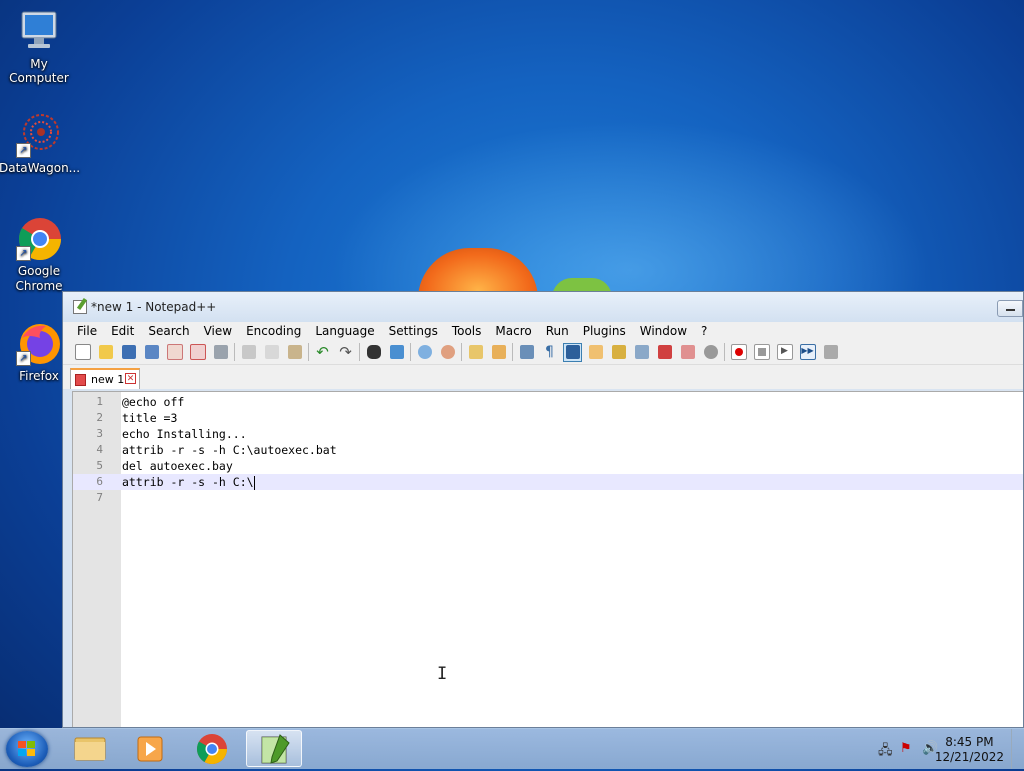  I want to click on save-all-icon, so click(151, 352).